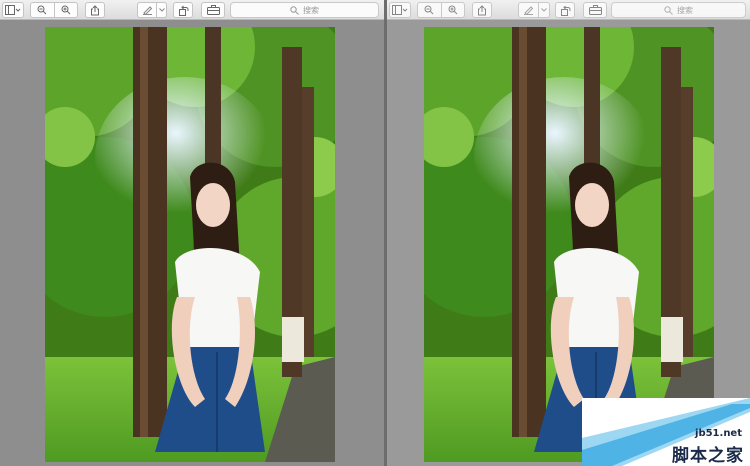  What do you see at coordinates (718, 433) in the screenshot?
I see `watermark-url: jb51.net` at bounding box center [718, 433].